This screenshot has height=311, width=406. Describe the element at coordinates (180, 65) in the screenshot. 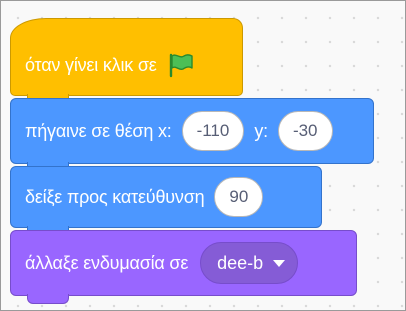

I see `green-flag-icon` at that location.